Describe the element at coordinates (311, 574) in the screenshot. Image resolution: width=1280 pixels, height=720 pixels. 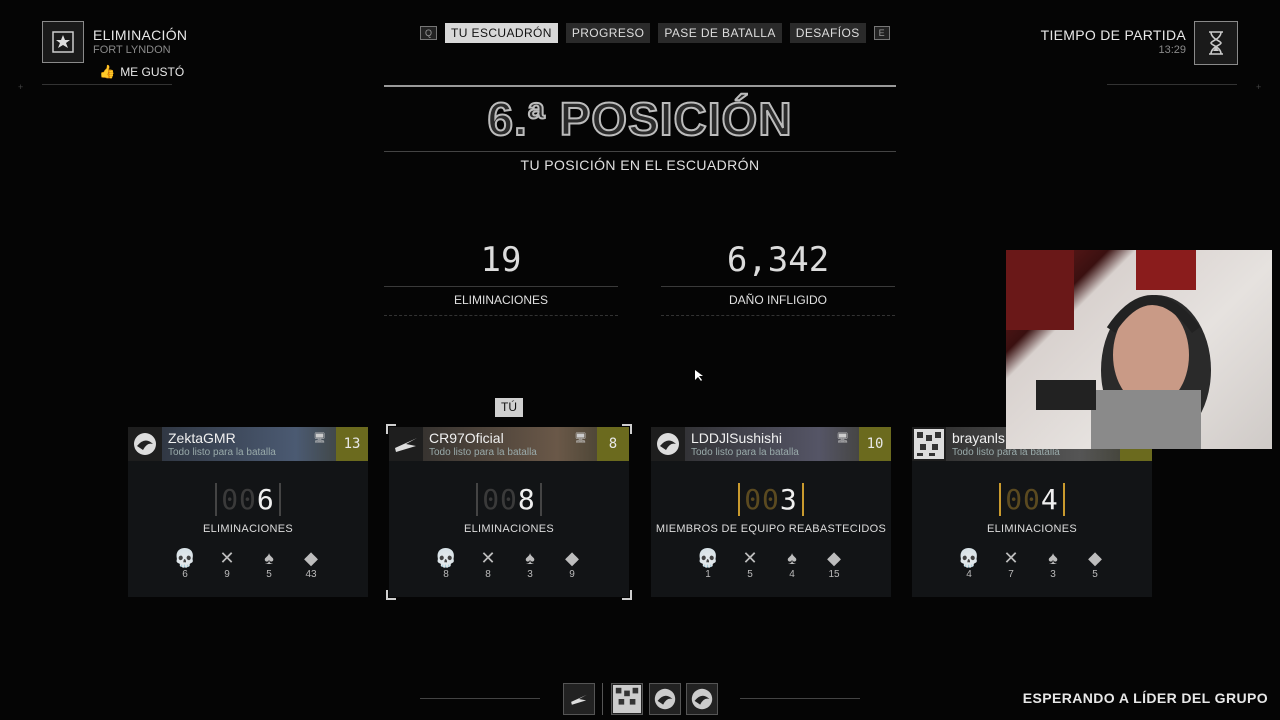
I see `mini-stat-value: 43` at that location.